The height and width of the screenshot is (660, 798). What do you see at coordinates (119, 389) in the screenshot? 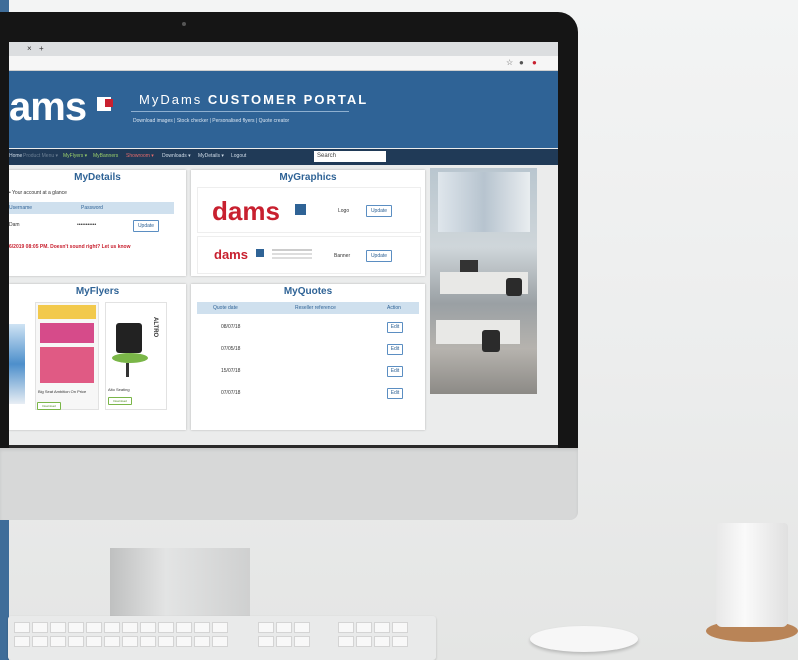
I see `chair-caption: Alto Seating` at bounding box center [119, 389].